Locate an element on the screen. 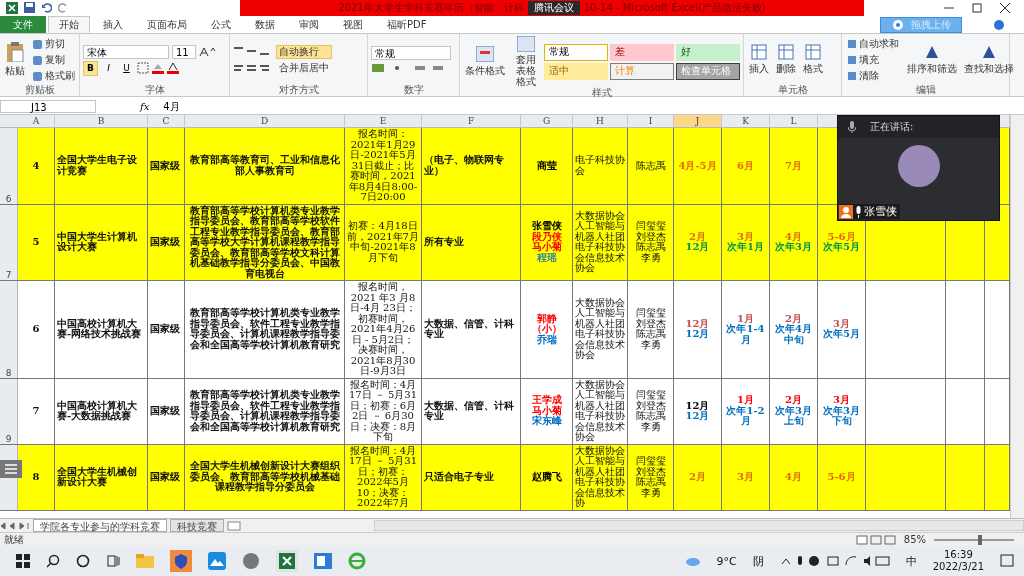 This screenshot has height=576, width=1024. function-label: fx is located at coordinates (130, 106).